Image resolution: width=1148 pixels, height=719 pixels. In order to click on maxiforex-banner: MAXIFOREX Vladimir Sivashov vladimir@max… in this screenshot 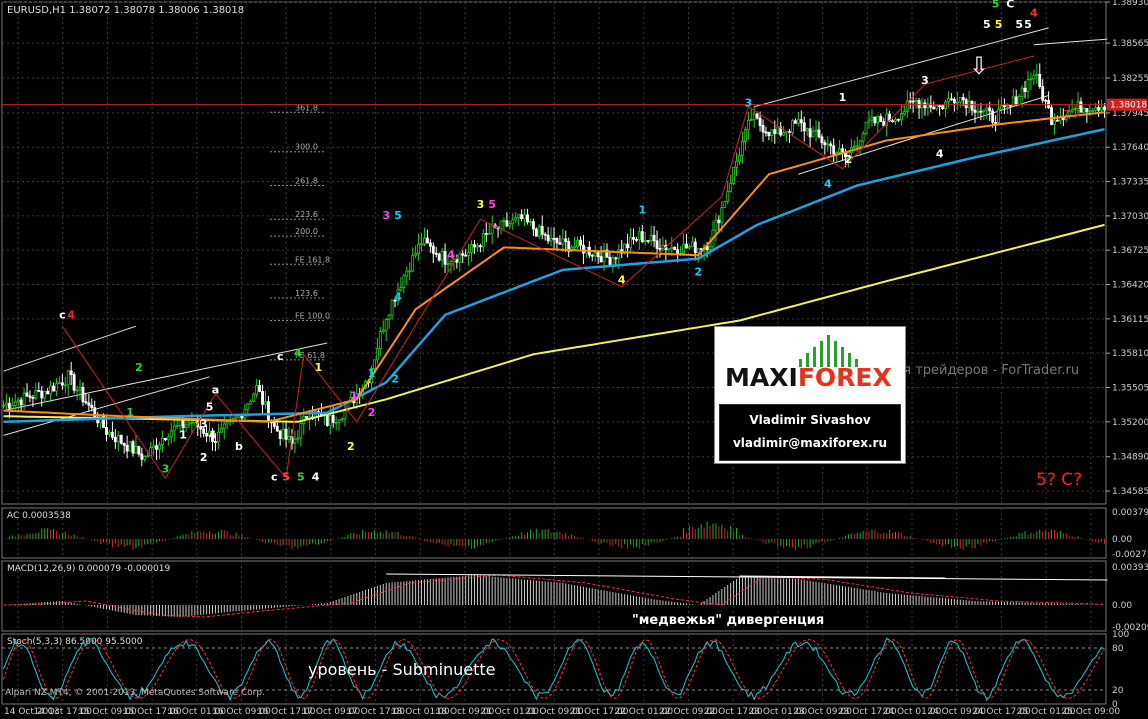, I will do `click(810, 395)`.